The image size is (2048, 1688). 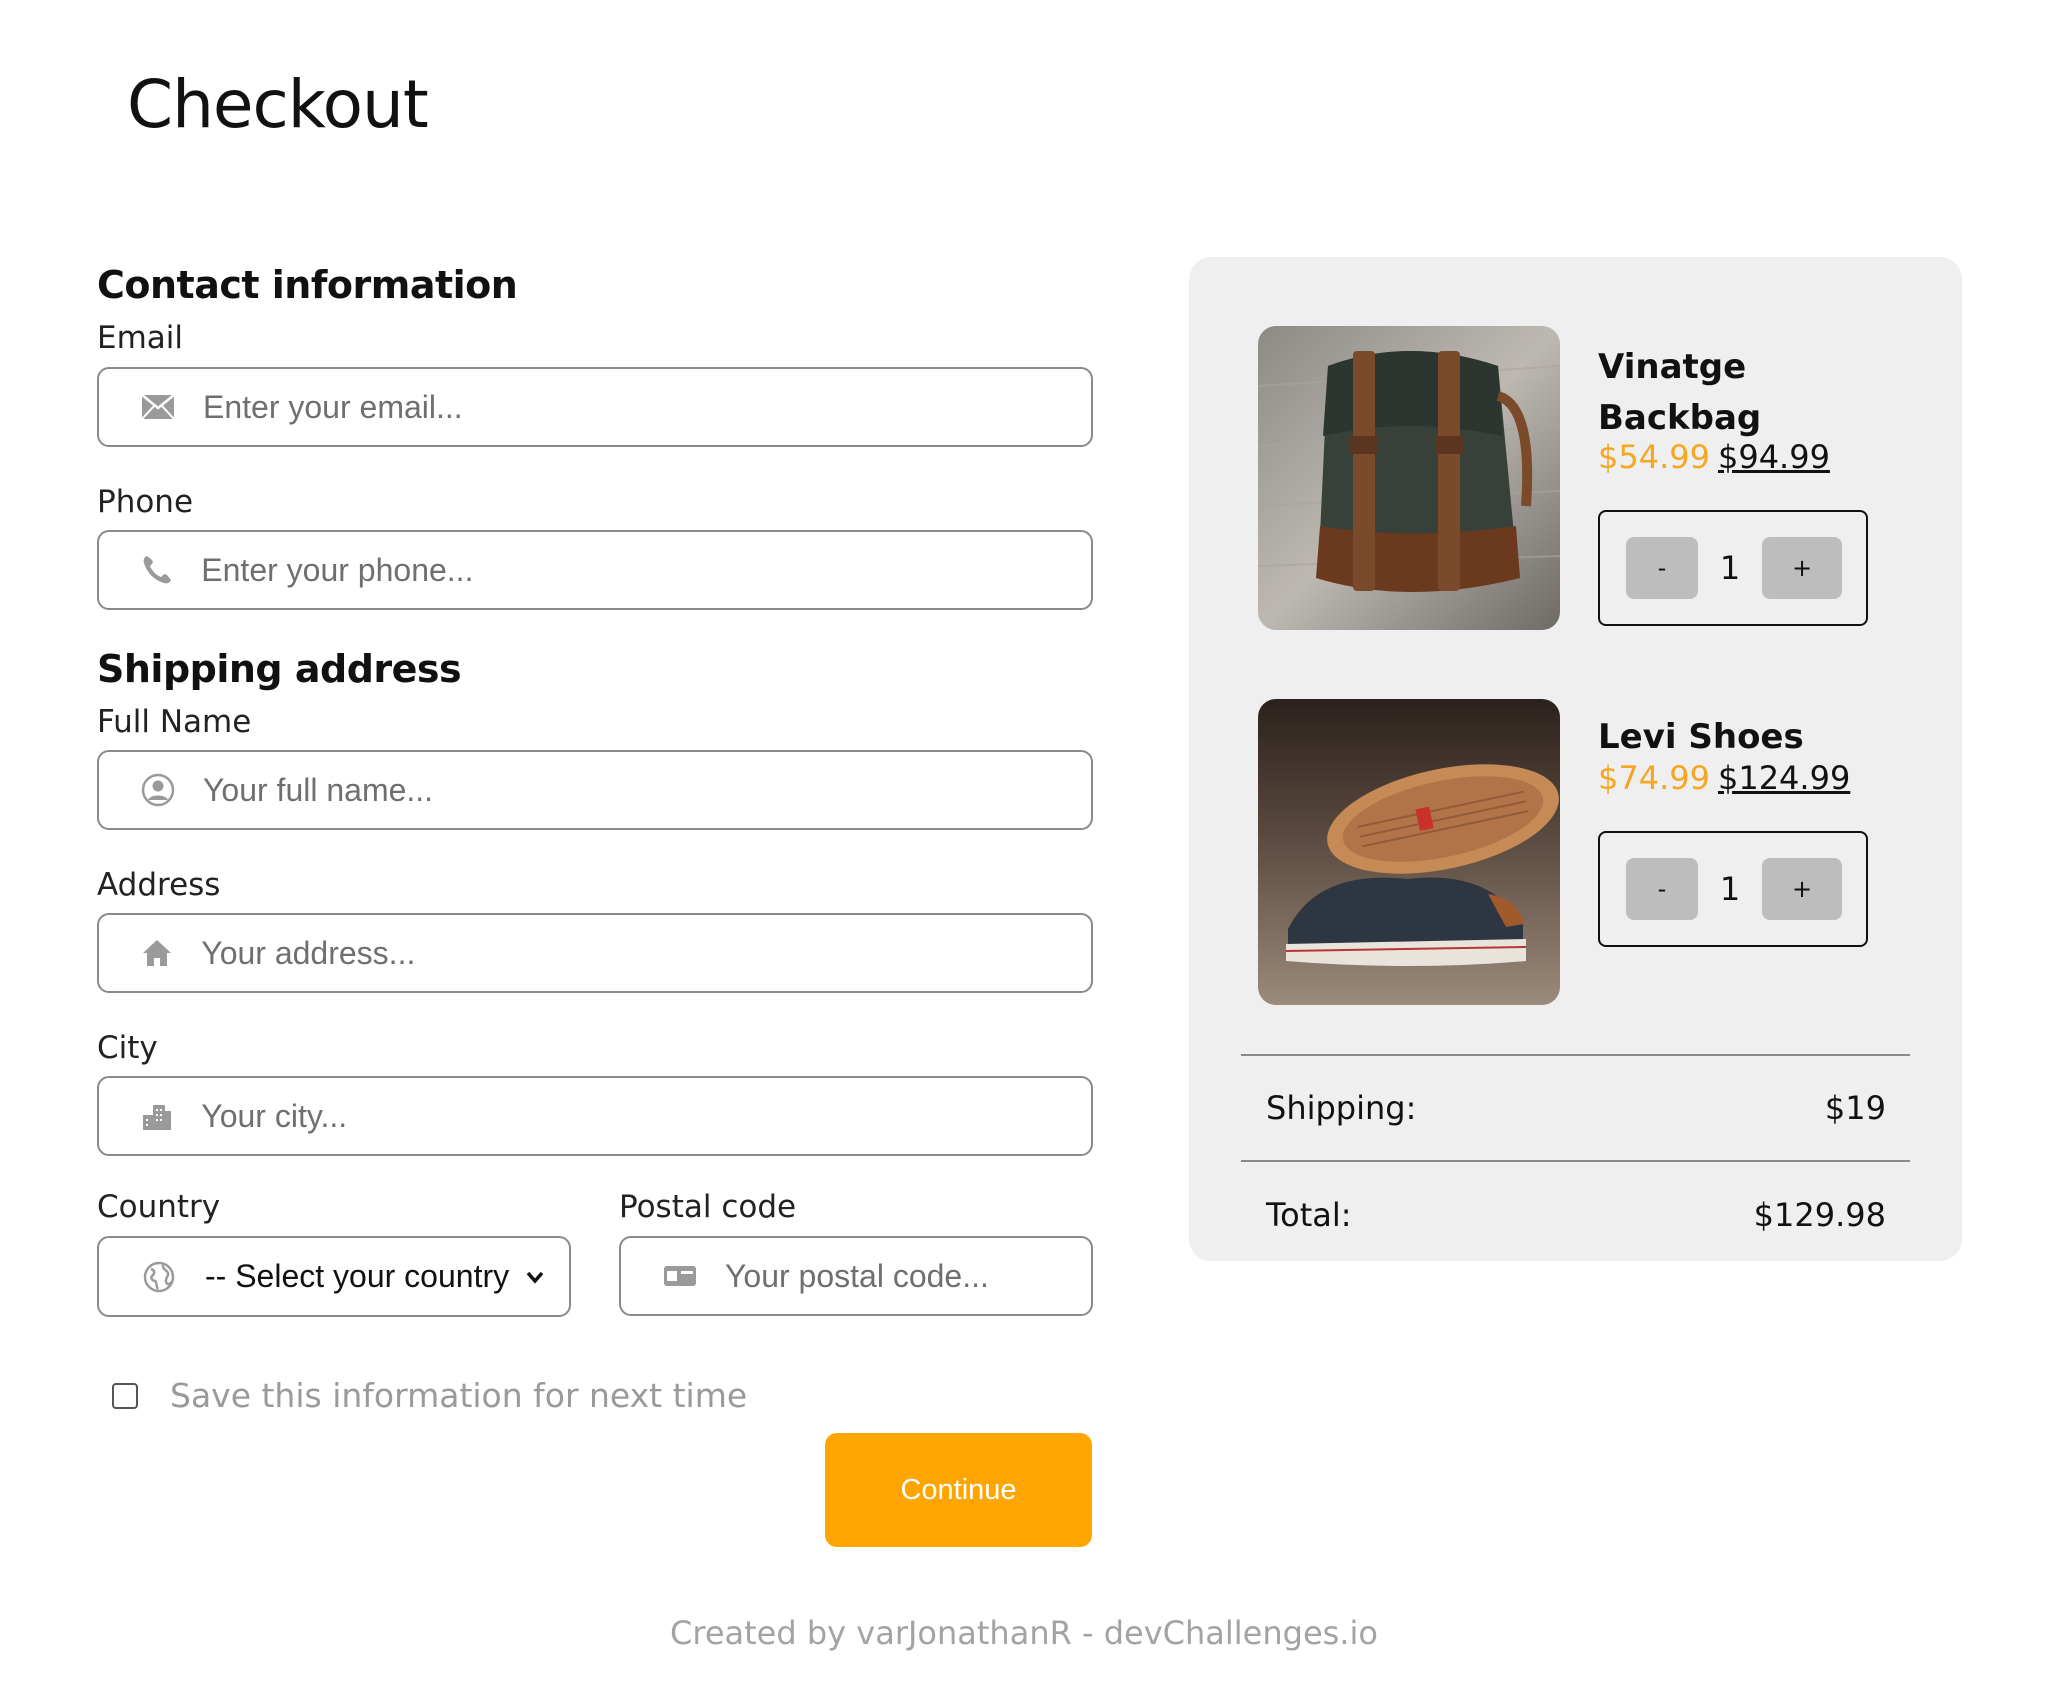 What do you see at coordinates (708, 1207) in the screenshot?
I see `postal-label: Postal code` at bounding box center [708, 1207].